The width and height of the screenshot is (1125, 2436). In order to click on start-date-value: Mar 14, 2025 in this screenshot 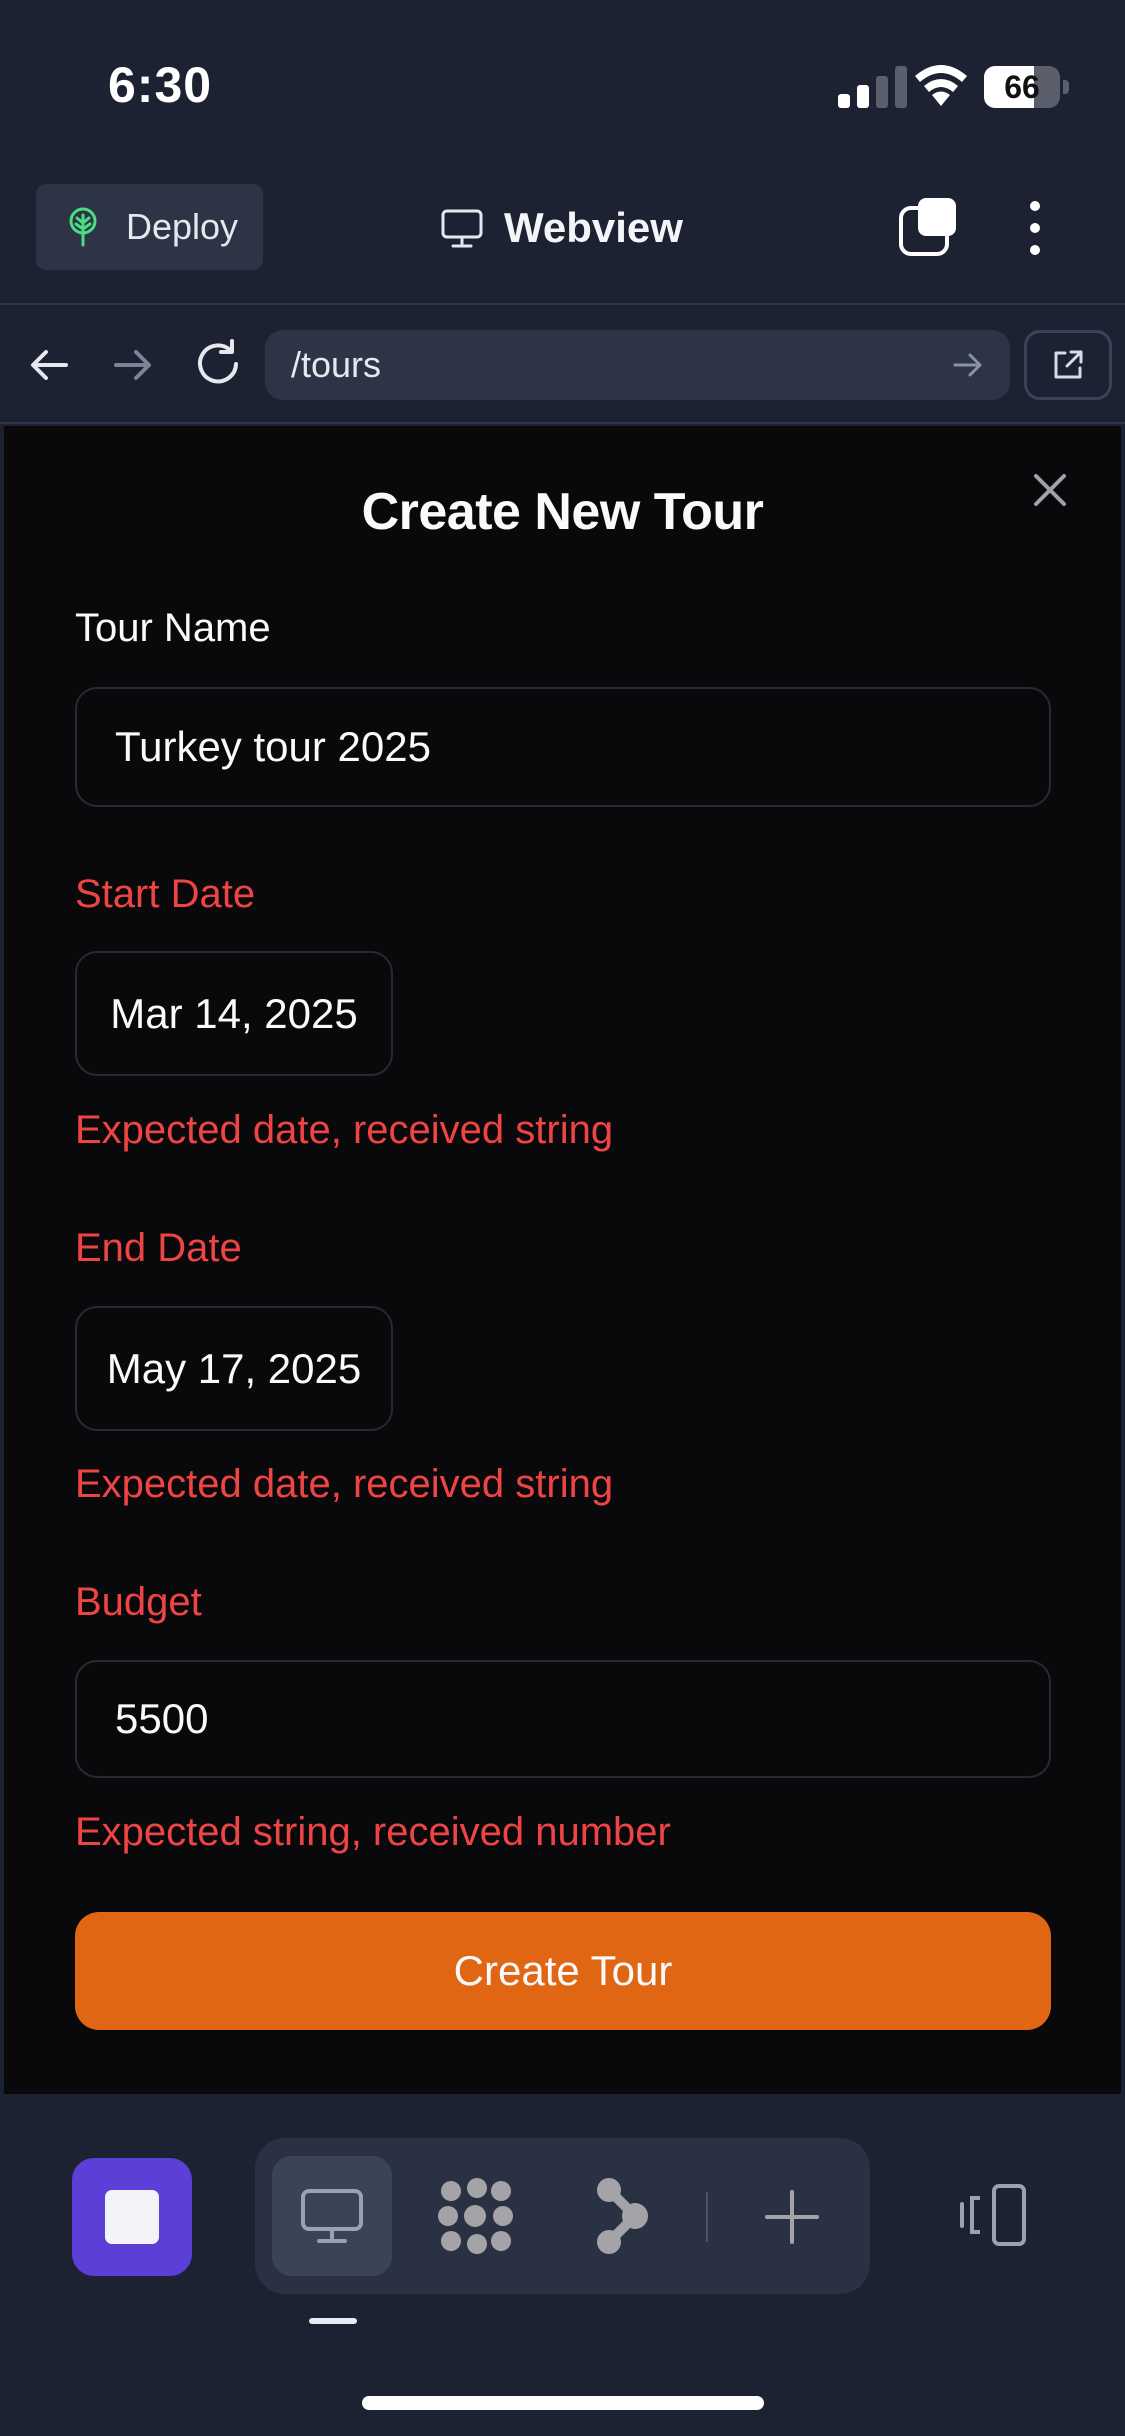, I will do `click(234, 1013)`.